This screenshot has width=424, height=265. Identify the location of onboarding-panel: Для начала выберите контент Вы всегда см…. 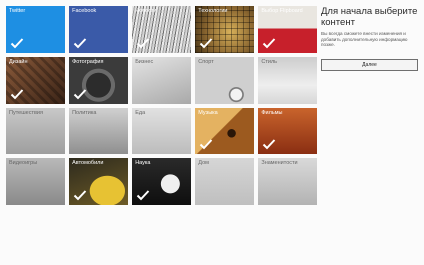
(370, 38).